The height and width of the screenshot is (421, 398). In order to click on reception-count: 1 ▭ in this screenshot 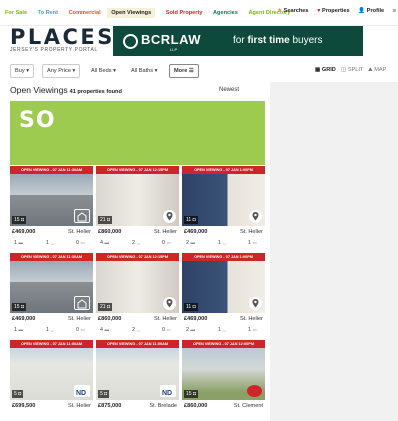, I will do `click(252, 330)`.